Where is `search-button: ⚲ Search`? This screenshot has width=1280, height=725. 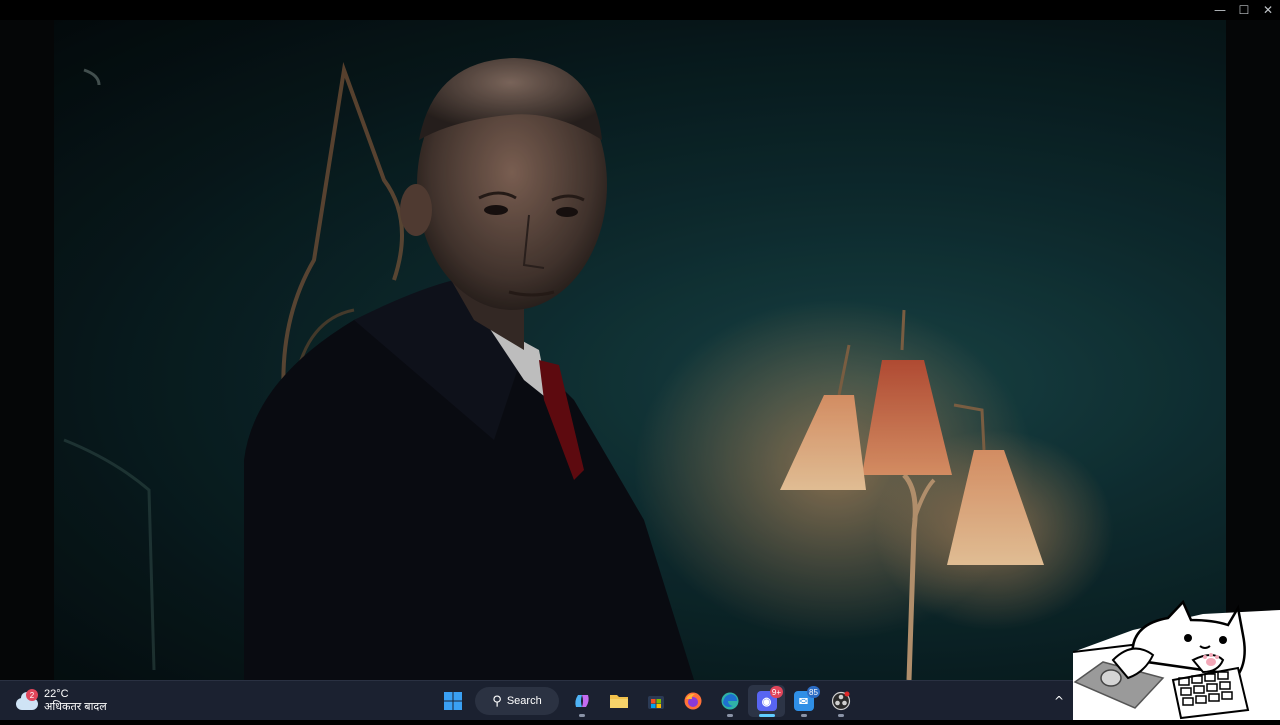 search-button: ⚲ Search is located at coordinates (517, 701).